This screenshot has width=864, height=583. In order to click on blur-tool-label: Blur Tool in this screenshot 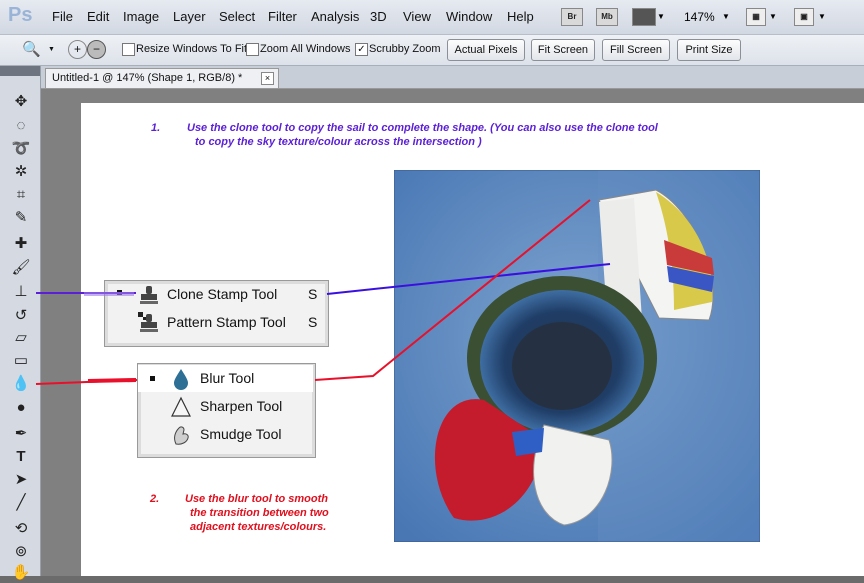, I will do `click(227, 378)`.